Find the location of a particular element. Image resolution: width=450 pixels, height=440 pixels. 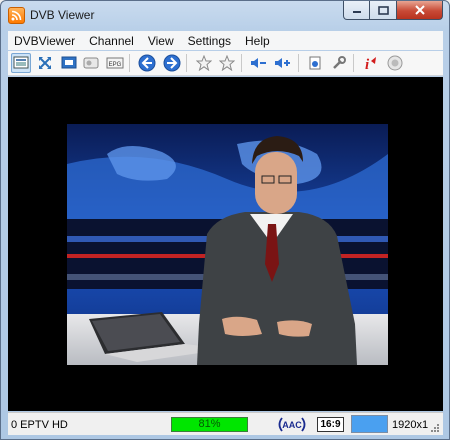

menu-bar: DVBViewer Channel View Settings Help is located at coordinates (225, 40).